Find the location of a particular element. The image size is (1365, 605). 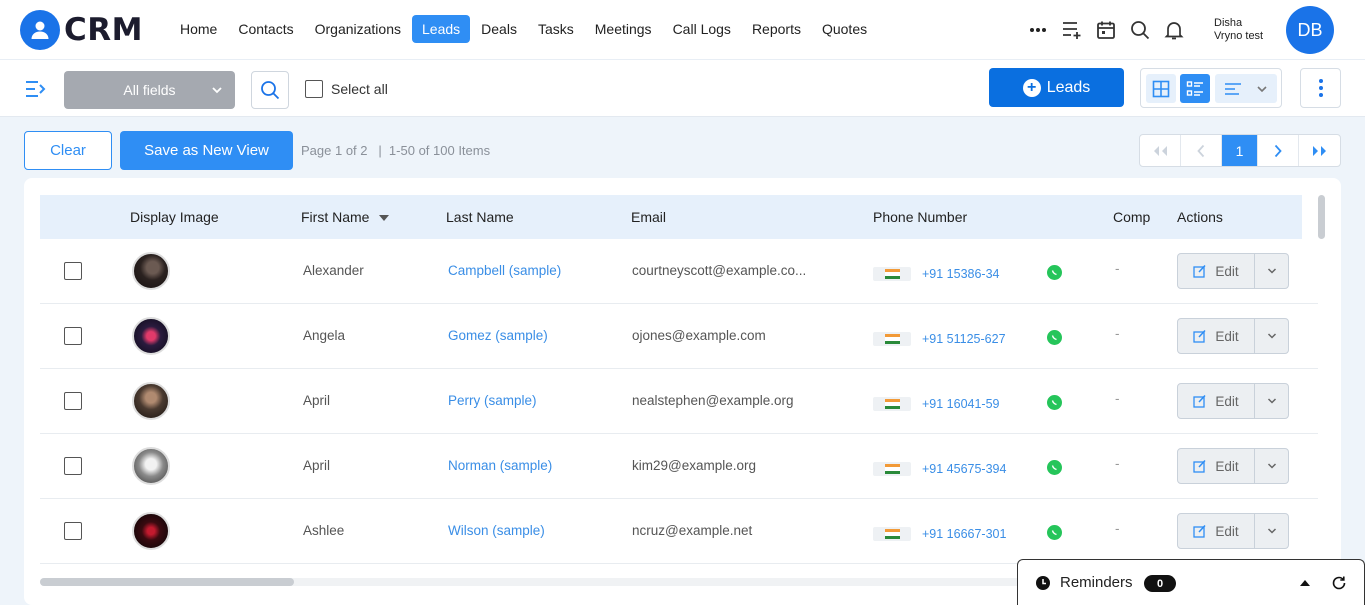

phone-link: +91 51125-627 is located at coordinates (964, 339).